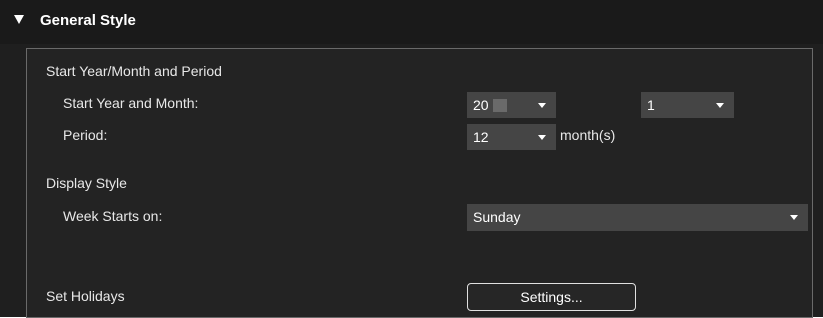  What do you see at coordinates (85, 296) in the screenshot?
I see `set-holidays-label: Set Holidays` at bounding box center [85, 296].